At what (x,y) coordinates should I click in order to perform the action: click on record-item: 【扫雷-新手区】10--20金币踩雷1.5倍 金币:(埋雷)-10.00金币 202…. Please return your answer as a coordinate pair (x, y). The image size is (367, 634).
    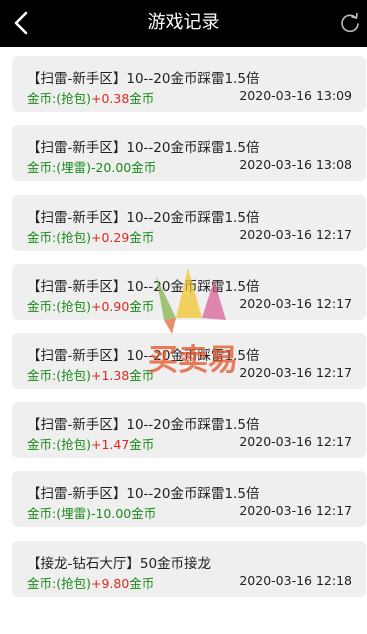
    Looking at the image, I should click on (189, 499).